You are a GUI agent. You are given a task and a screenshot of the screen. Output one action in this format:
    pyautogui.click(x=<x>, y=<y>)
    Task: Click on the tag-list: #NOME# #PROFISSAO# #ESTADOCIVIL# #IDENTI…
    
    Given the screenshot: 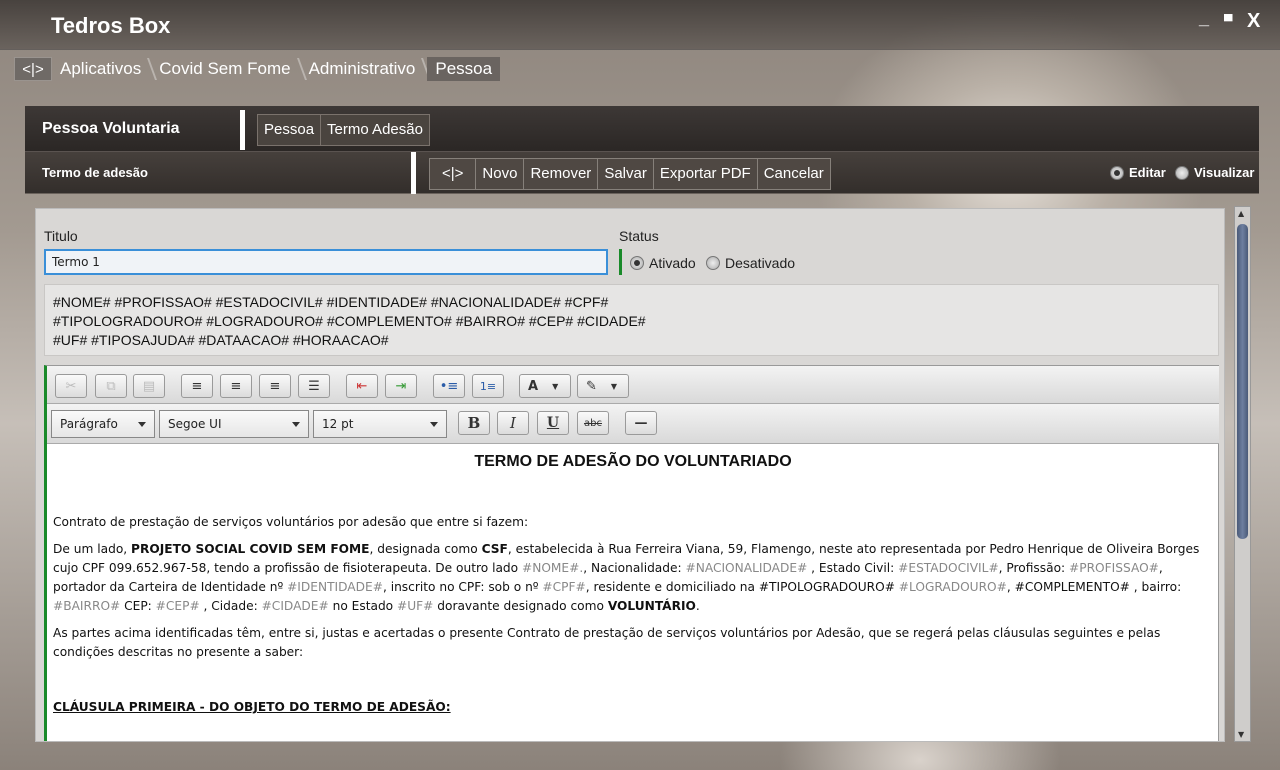 What is the action you would take?
    pyautogui.click(x=631, y=320)
    